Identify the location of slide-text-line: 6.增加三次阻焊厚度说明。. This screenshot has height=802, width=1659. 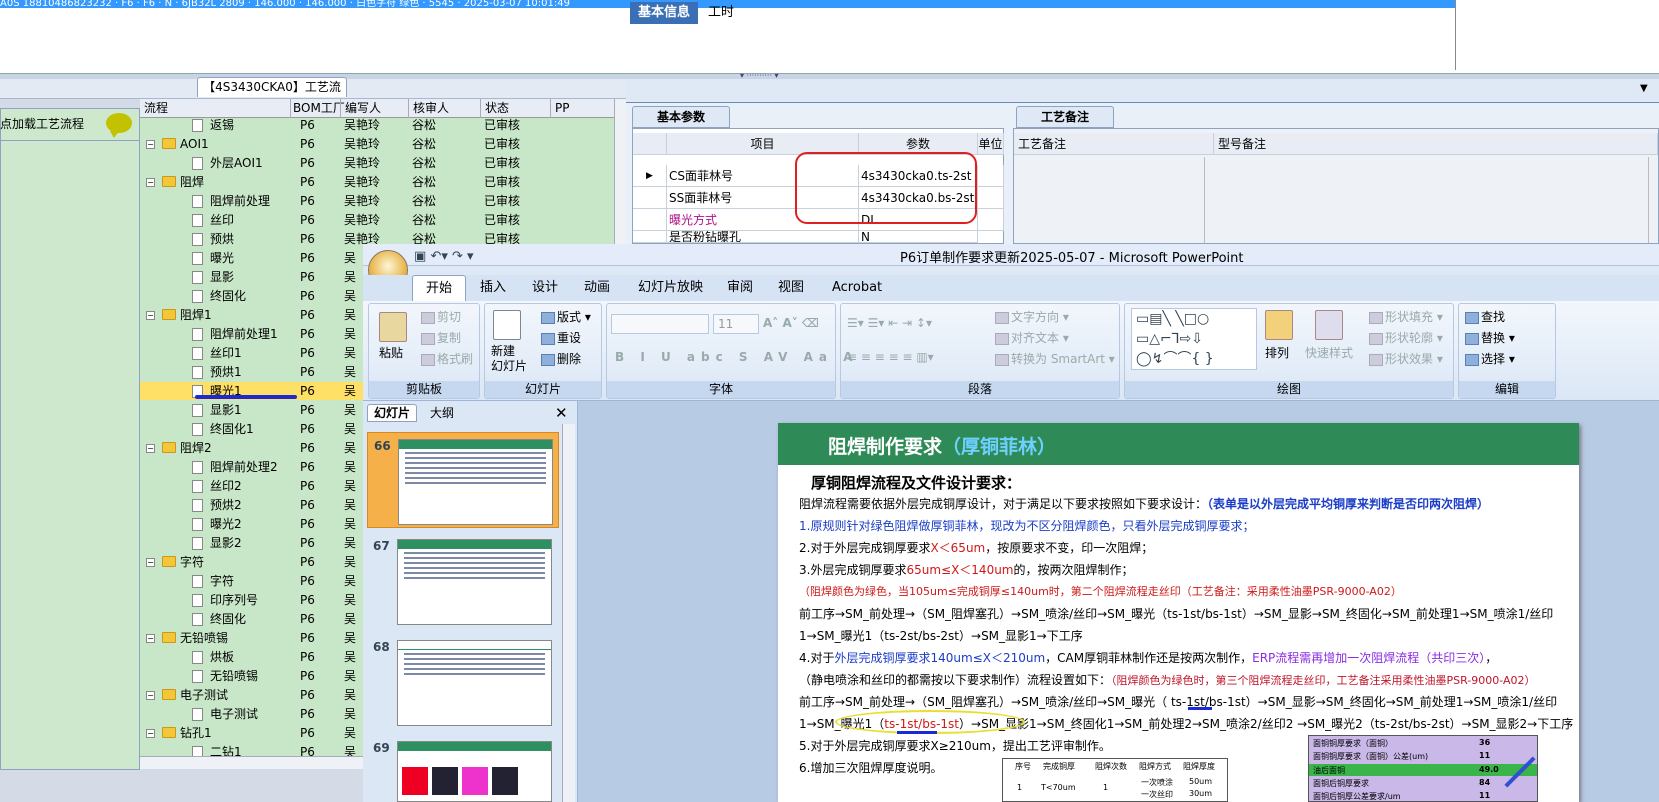
(870, 768).